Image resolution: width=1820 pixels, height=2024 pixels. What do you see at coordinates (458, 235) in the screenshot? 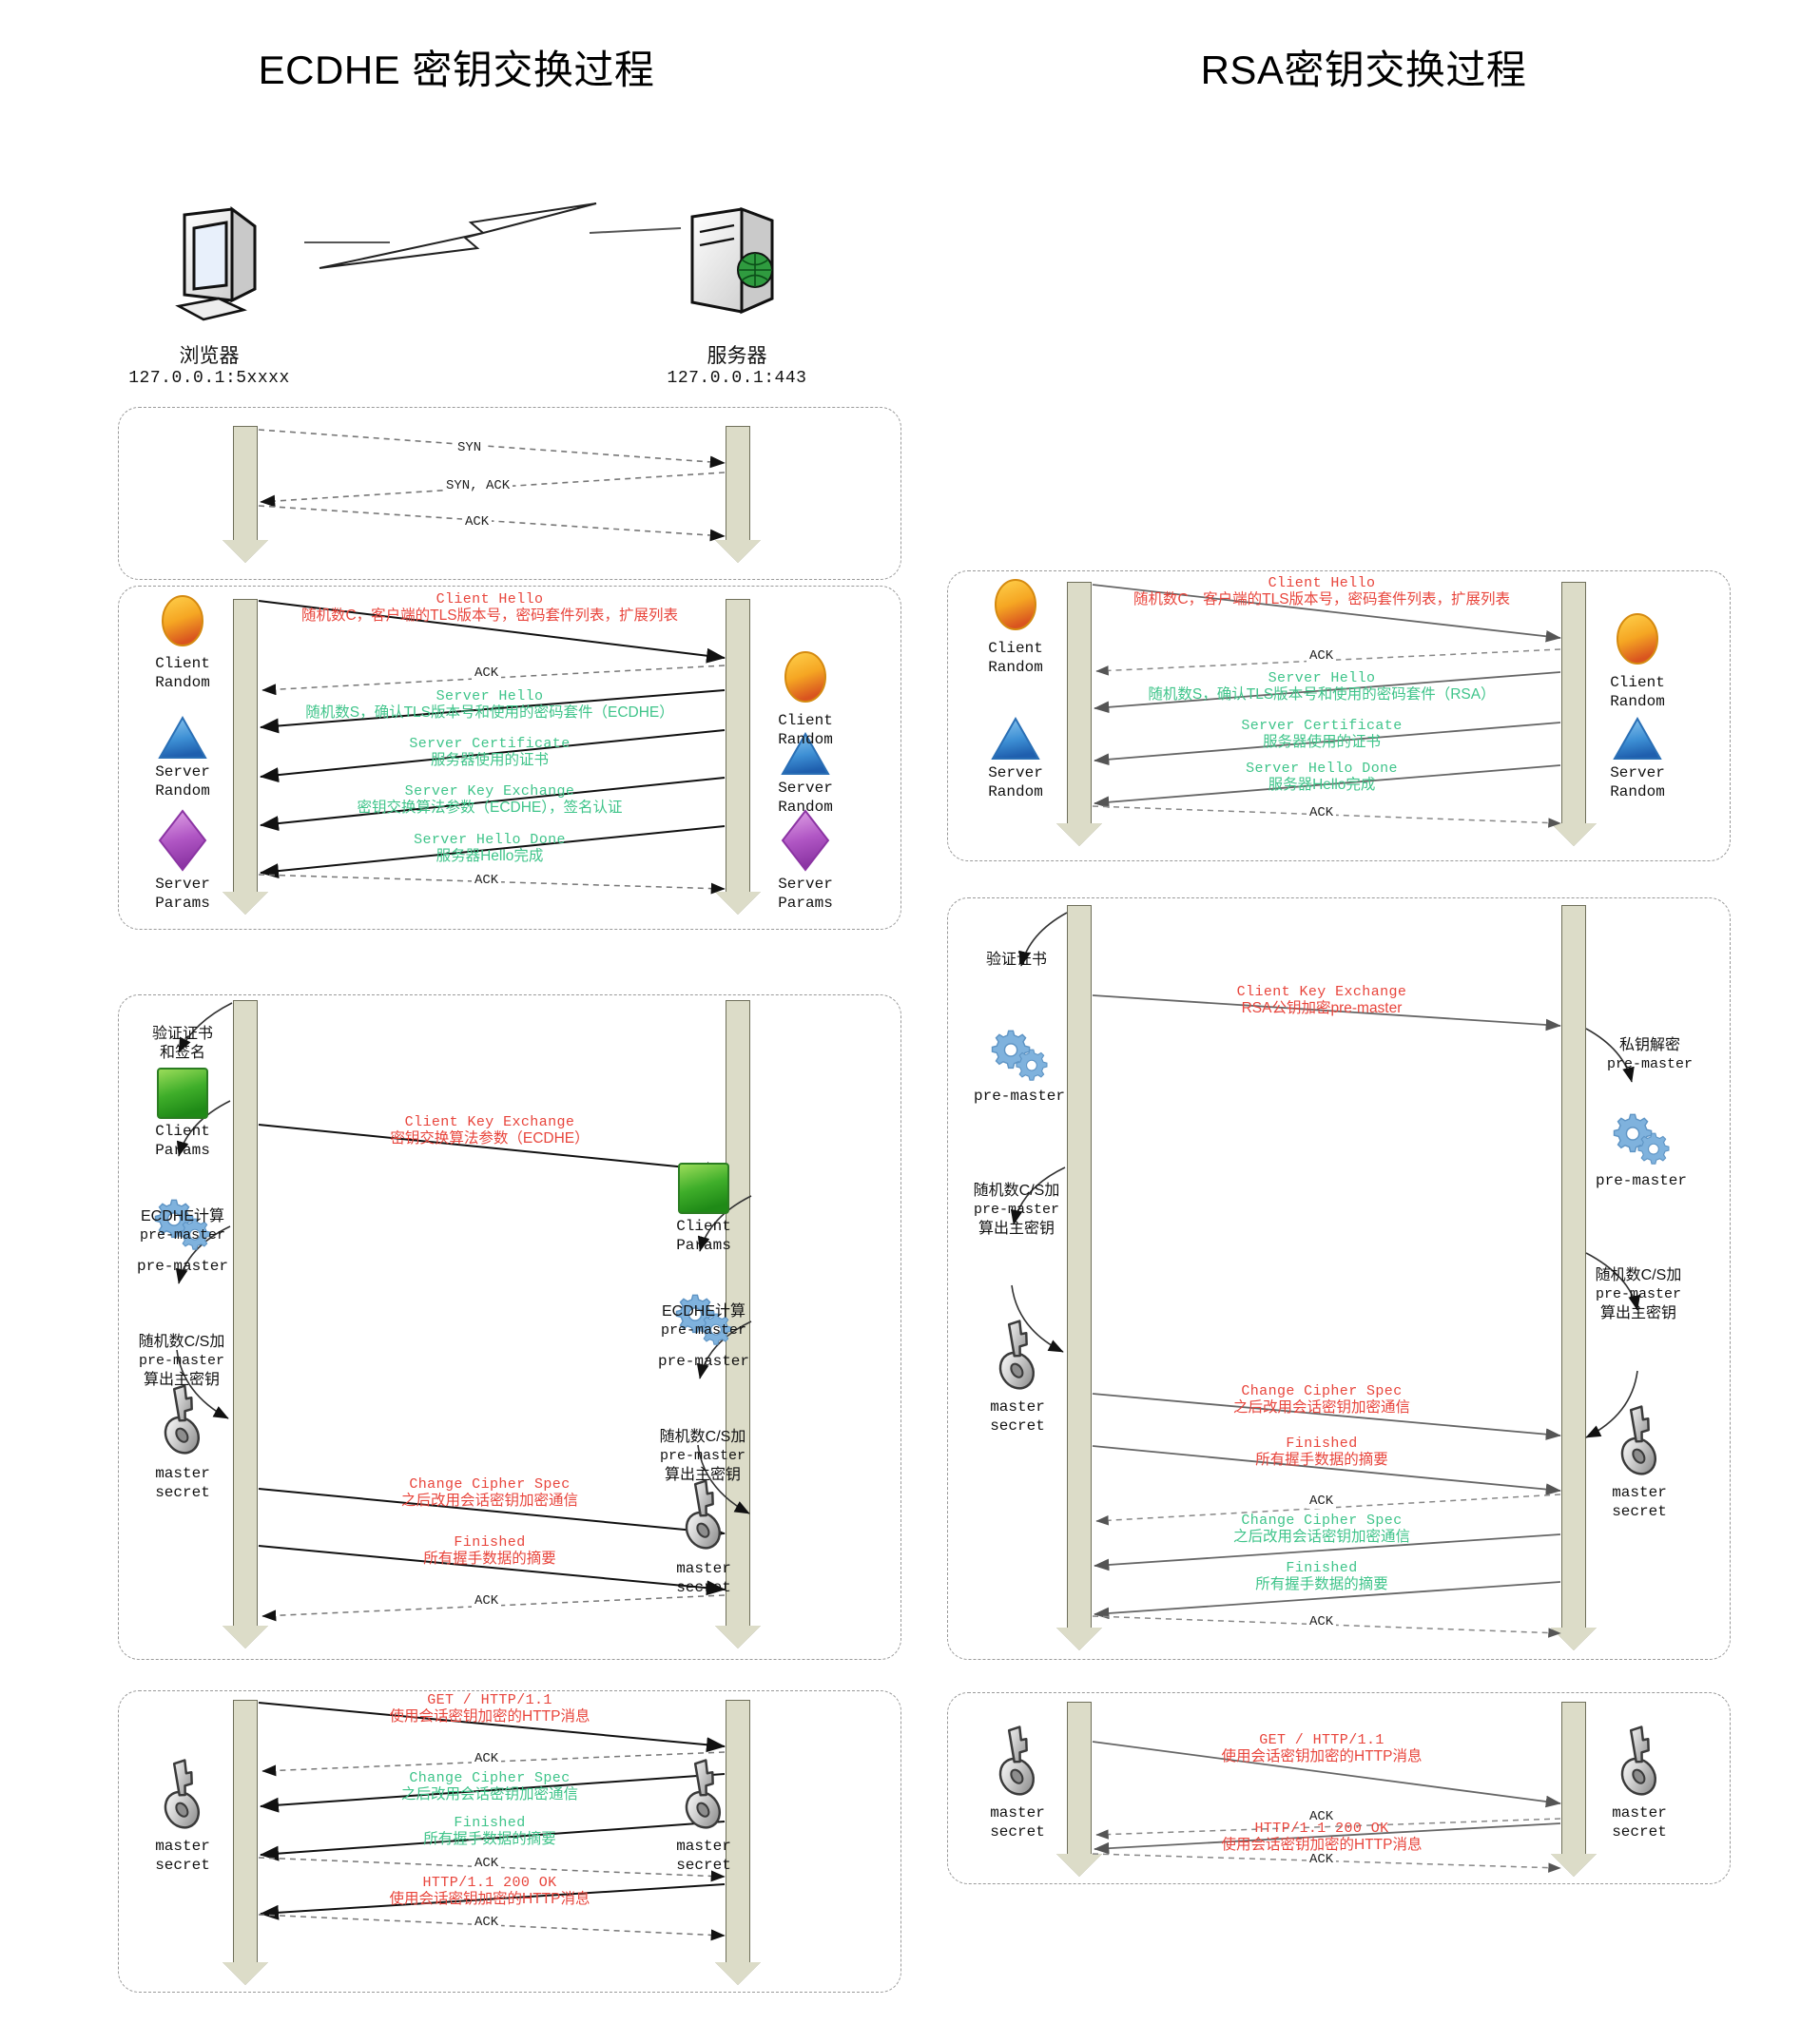
I see `lightning-link-icon` at bounding box center [458, 235].